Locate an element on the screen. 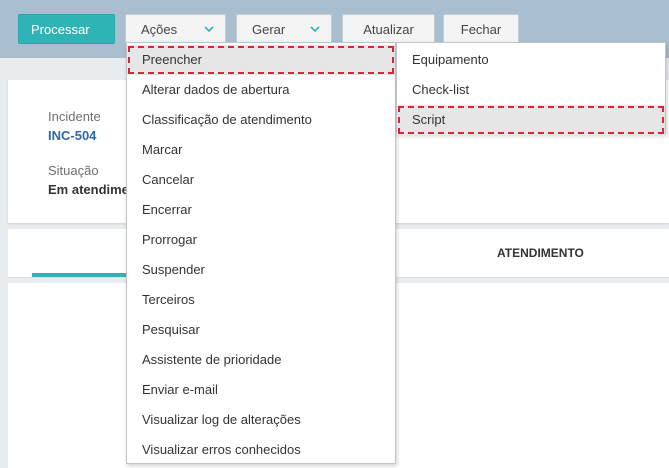  acoes-label: Ações is located at coordinates (159, 29).